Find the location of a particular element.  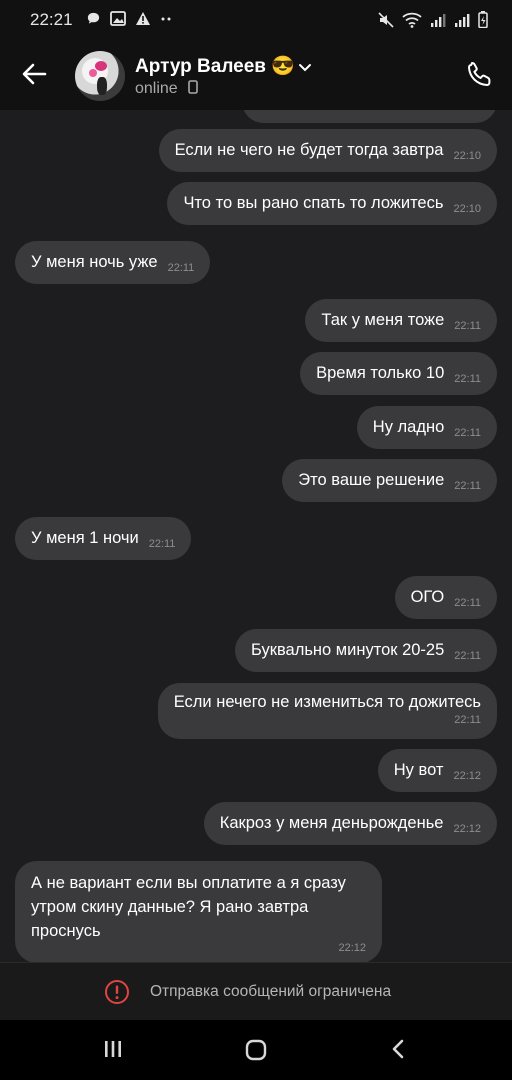

image-icon is located at coordinates (118, 18).